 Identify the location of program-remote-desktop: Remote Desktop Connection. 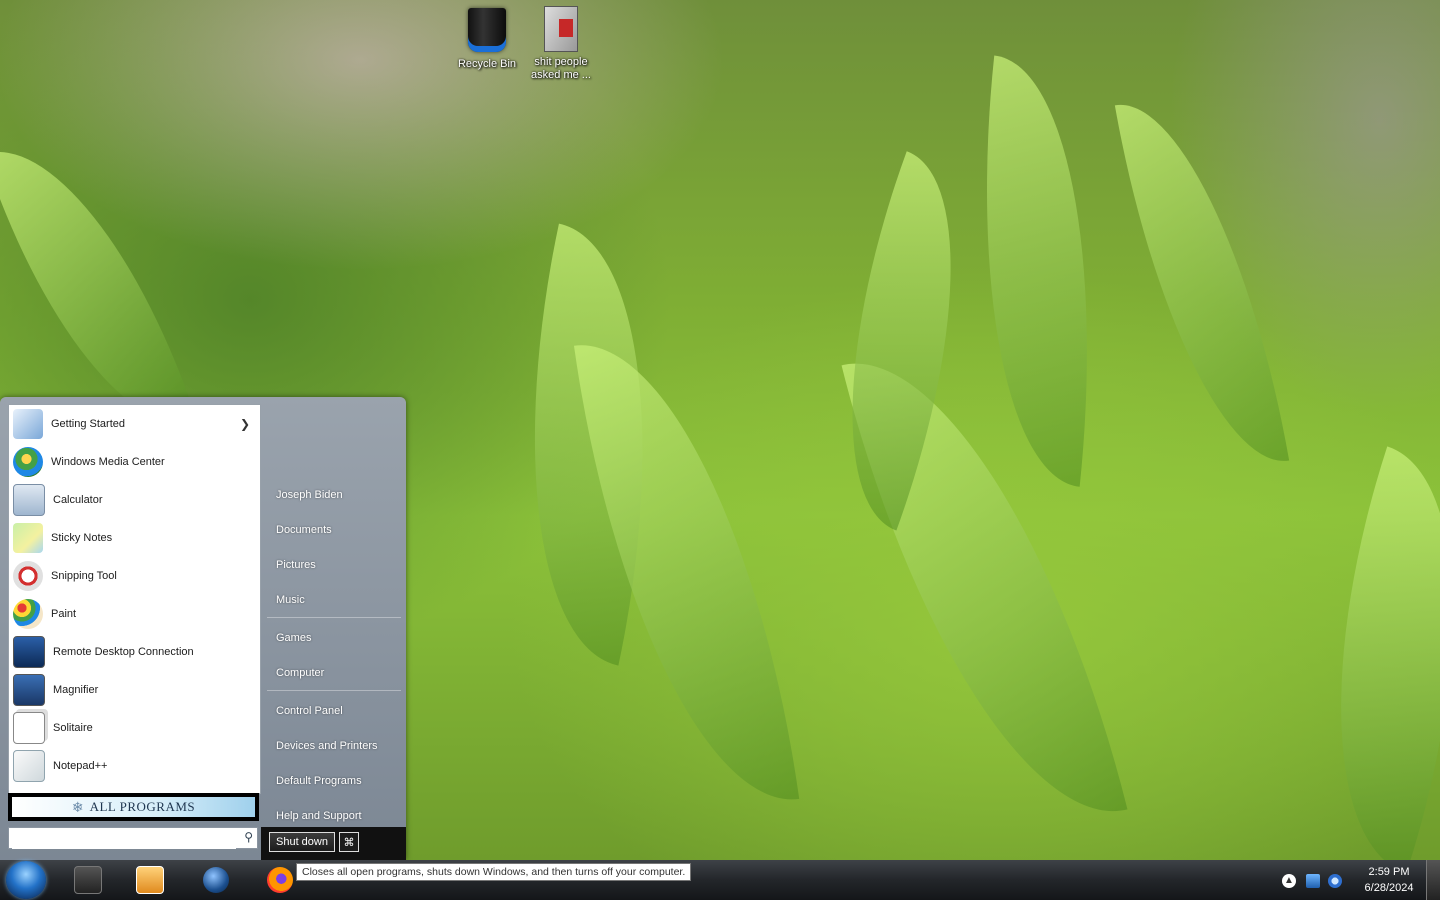
(134, 652).